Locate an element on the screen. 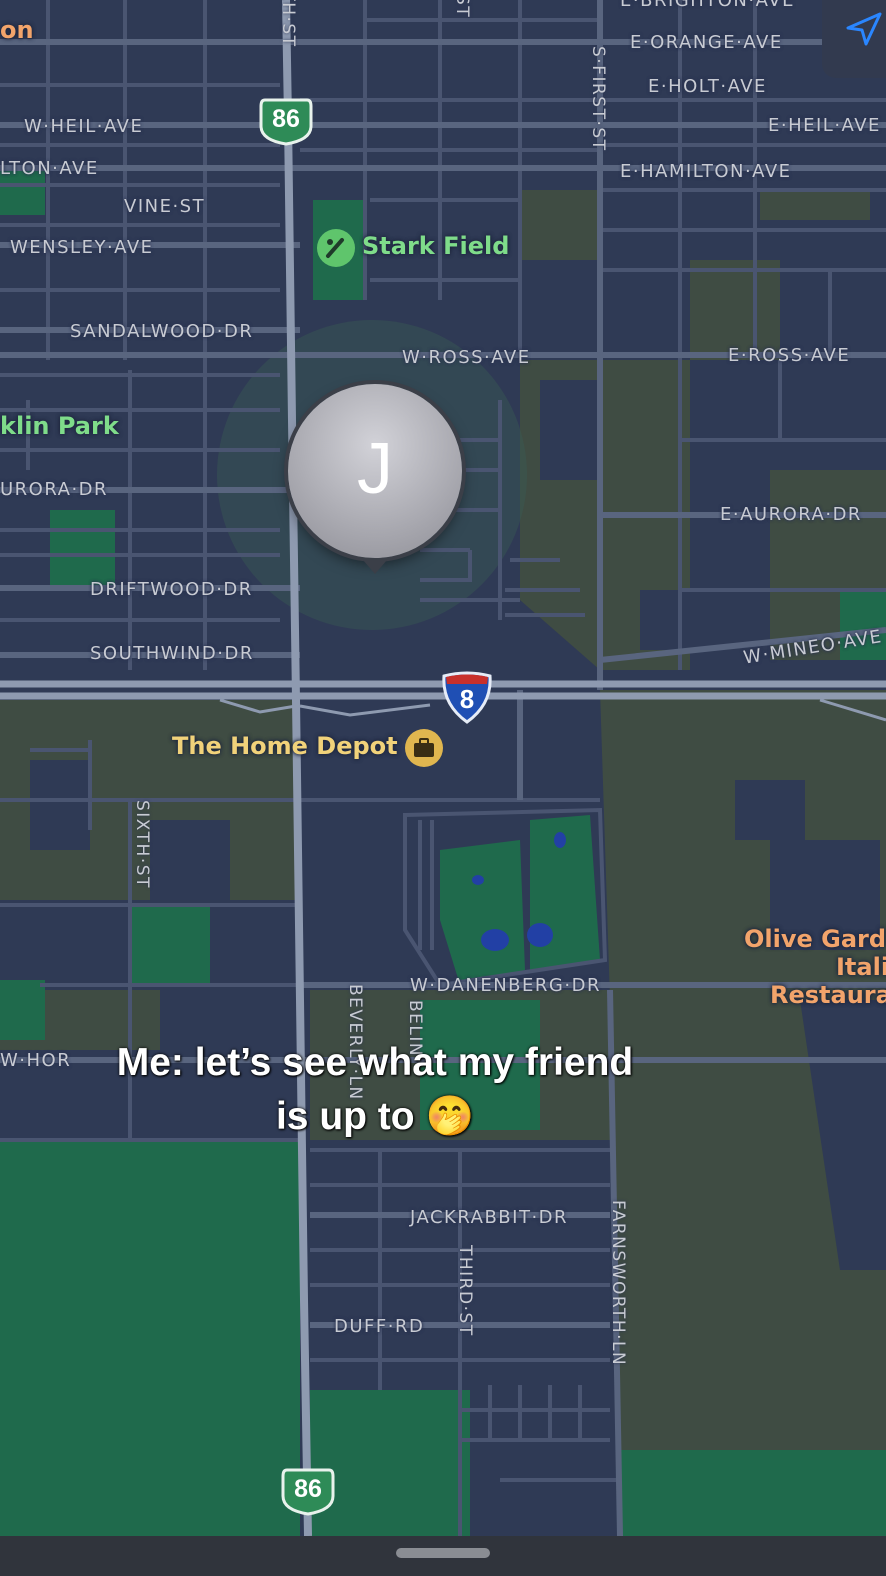 Image resolution: width=886 pixels, height=1576 pixels. street-label: SOUTHWIND·DR is located at coordinates (172, 653).